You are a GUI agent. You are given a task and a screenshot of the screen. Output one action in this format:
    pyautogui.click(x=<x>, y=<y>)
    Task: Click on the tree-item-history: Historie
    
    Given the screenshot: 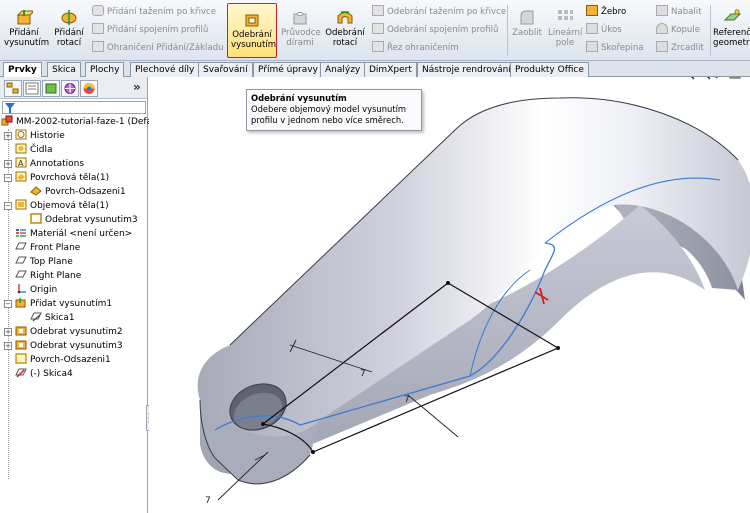 What is the action you would take?
    pyautogui.click(x=40, y=136)
    